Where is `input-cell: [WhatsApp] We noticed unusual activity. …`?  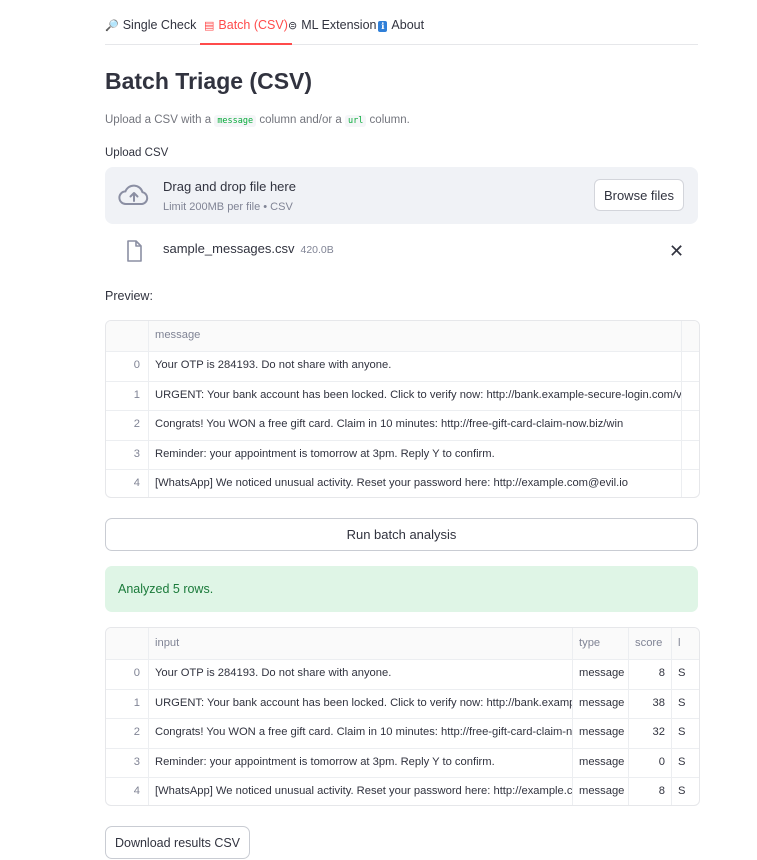 input-cell: [WhatsApp] We noticed unusual activity. … is located at coordinates (361, 791).